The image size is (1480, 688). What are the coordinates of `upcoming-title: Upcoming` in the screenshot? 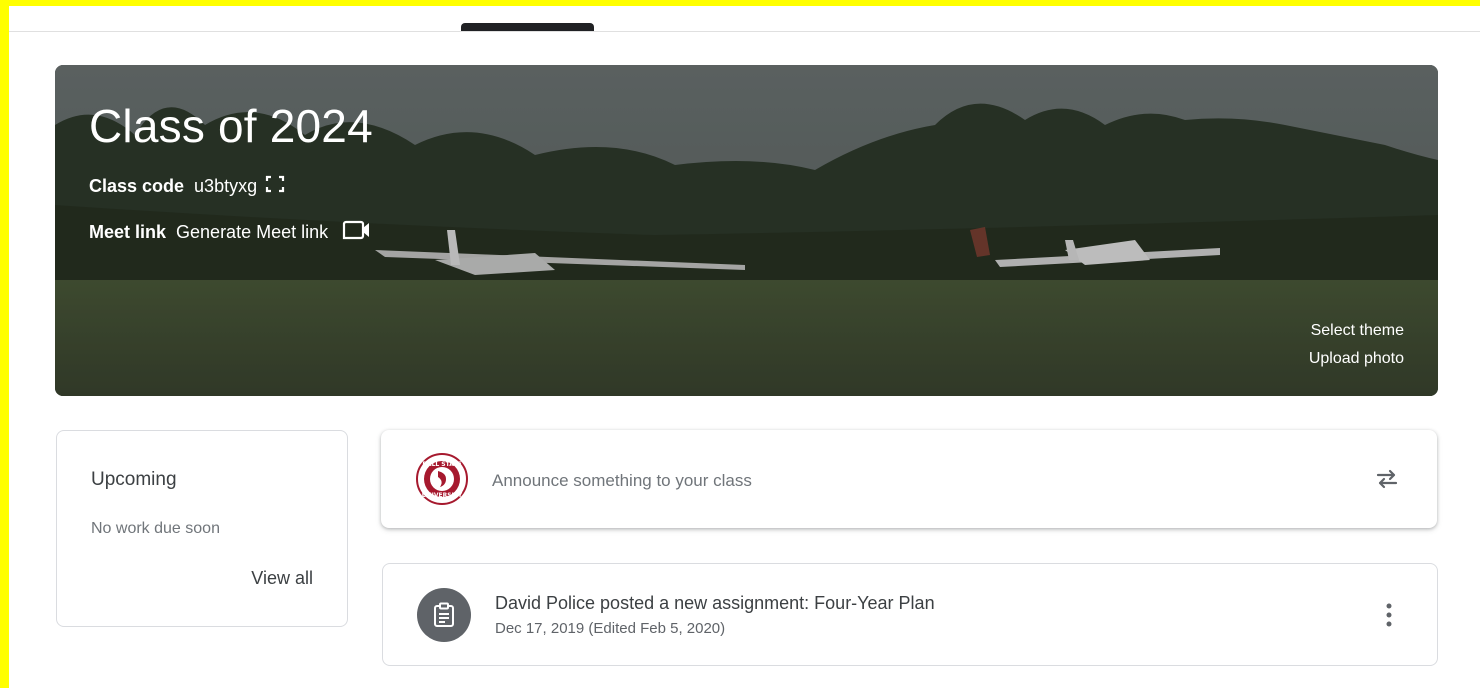 It's located at (134, 479).